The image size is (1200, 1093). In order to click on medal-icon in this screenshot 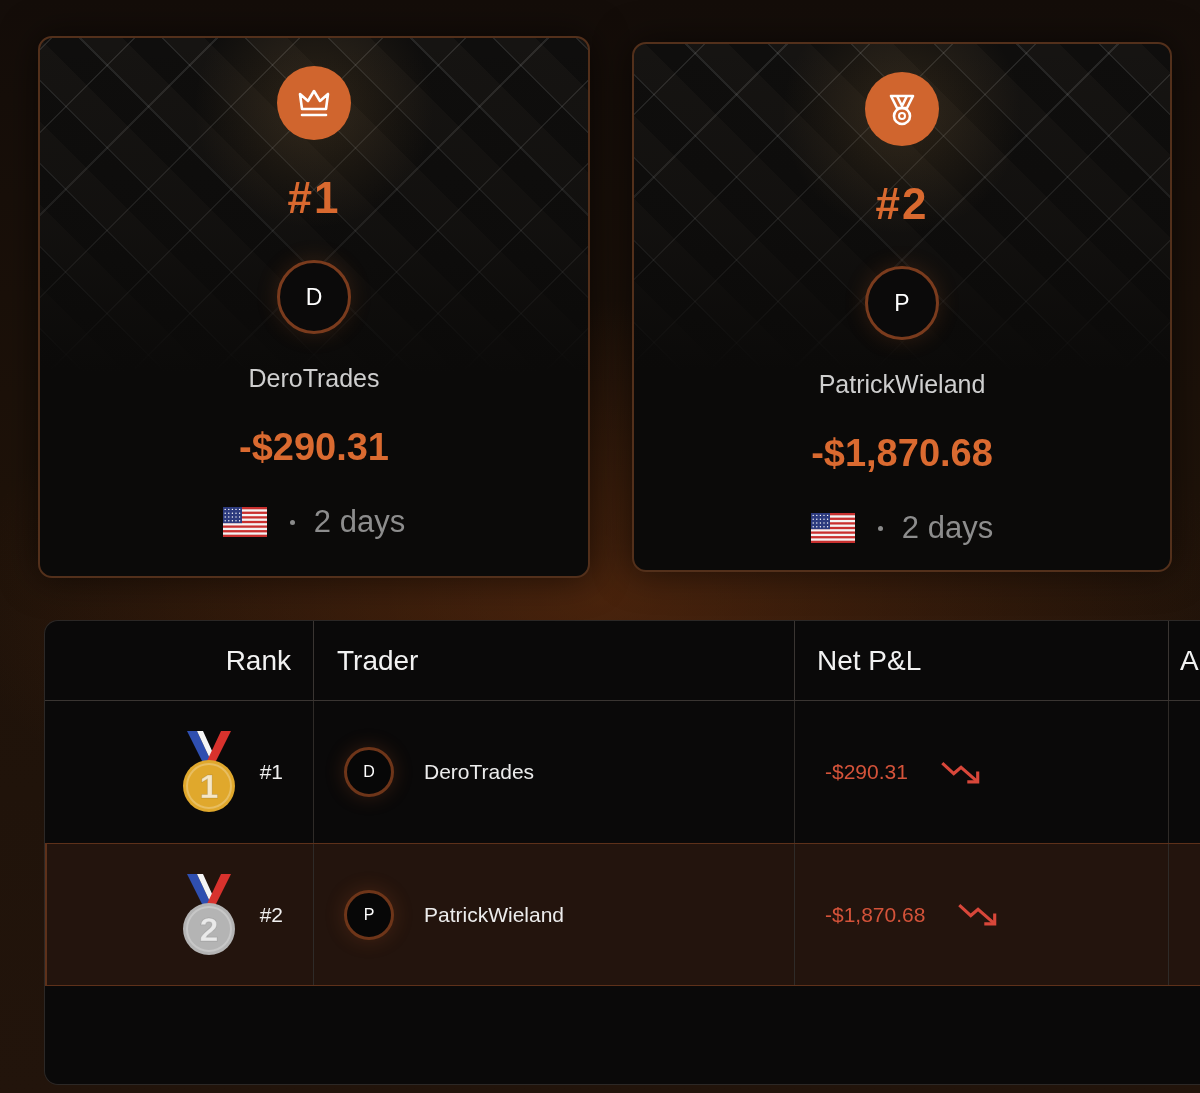, I will do `click(902, 109)`.